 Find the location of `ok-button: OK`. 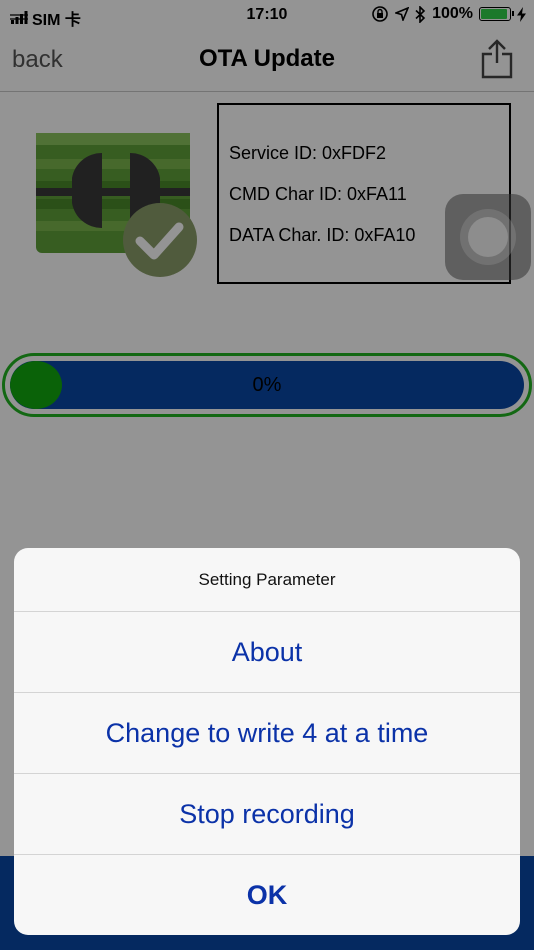

ok-button: OK is located at coordinates (267, 895).